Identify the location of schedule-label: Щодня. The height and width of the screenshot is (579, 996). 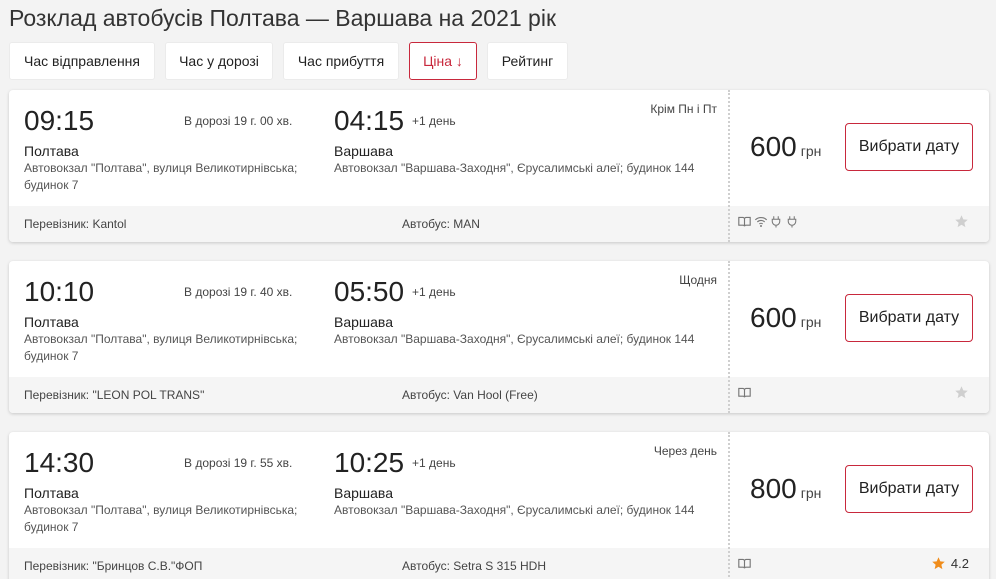
(698, 280).